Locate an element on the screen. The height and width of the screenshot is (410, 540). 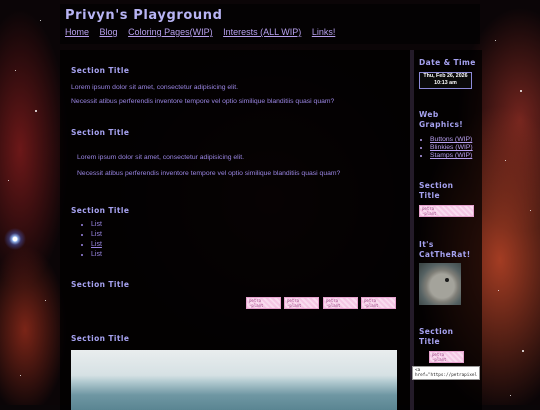
nav-link-blog: Blog is located at coordinates (109, 32).